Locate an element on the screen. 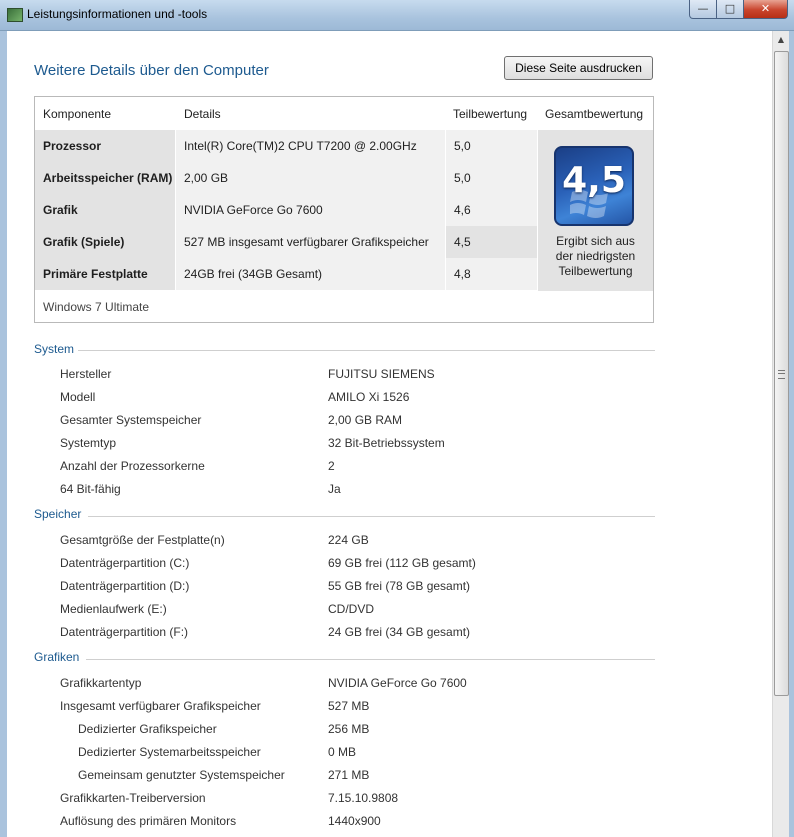 This screenshot has width=794, height=837. details-cell: 24GB frei (34GB Gesamt) is located at coordinates (310, 274).